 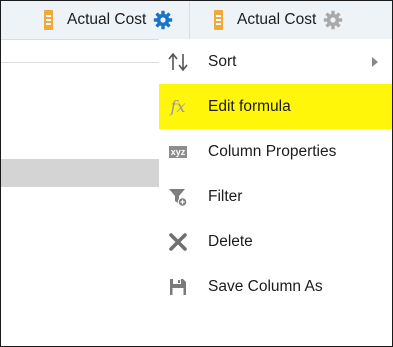 What do you see at coordinates (222, 61) in the screenshot?
I see `menu-item-label: Sort` at bounding box center [222, 61].